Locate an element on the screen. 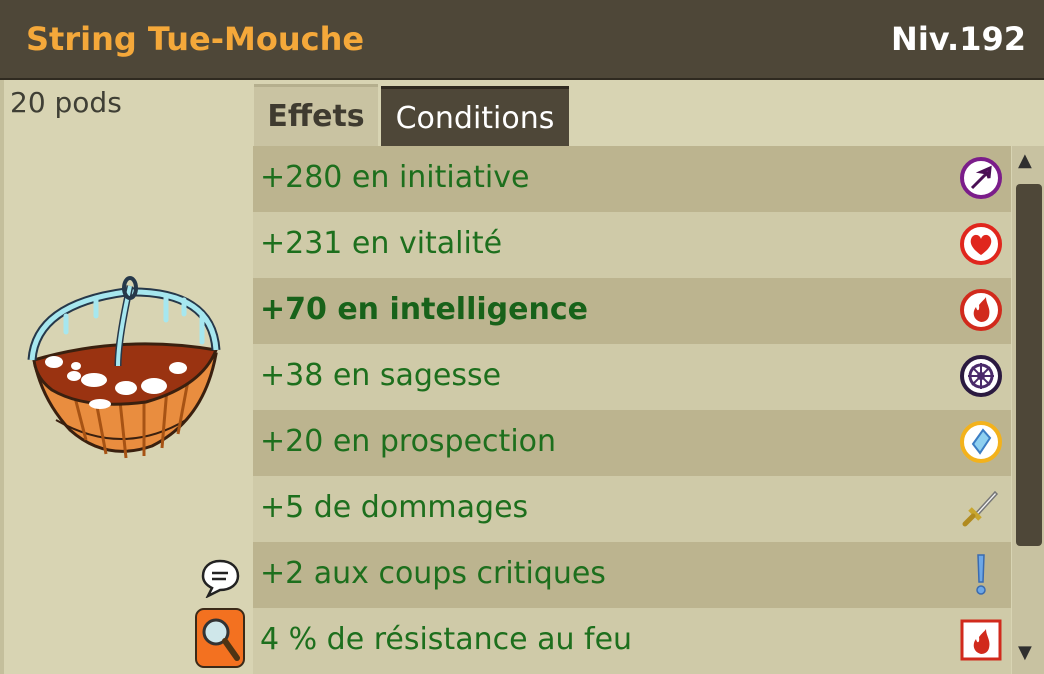 The image size is (1044, 674). prospection-gem-icon is located at coordinates (981, 442).